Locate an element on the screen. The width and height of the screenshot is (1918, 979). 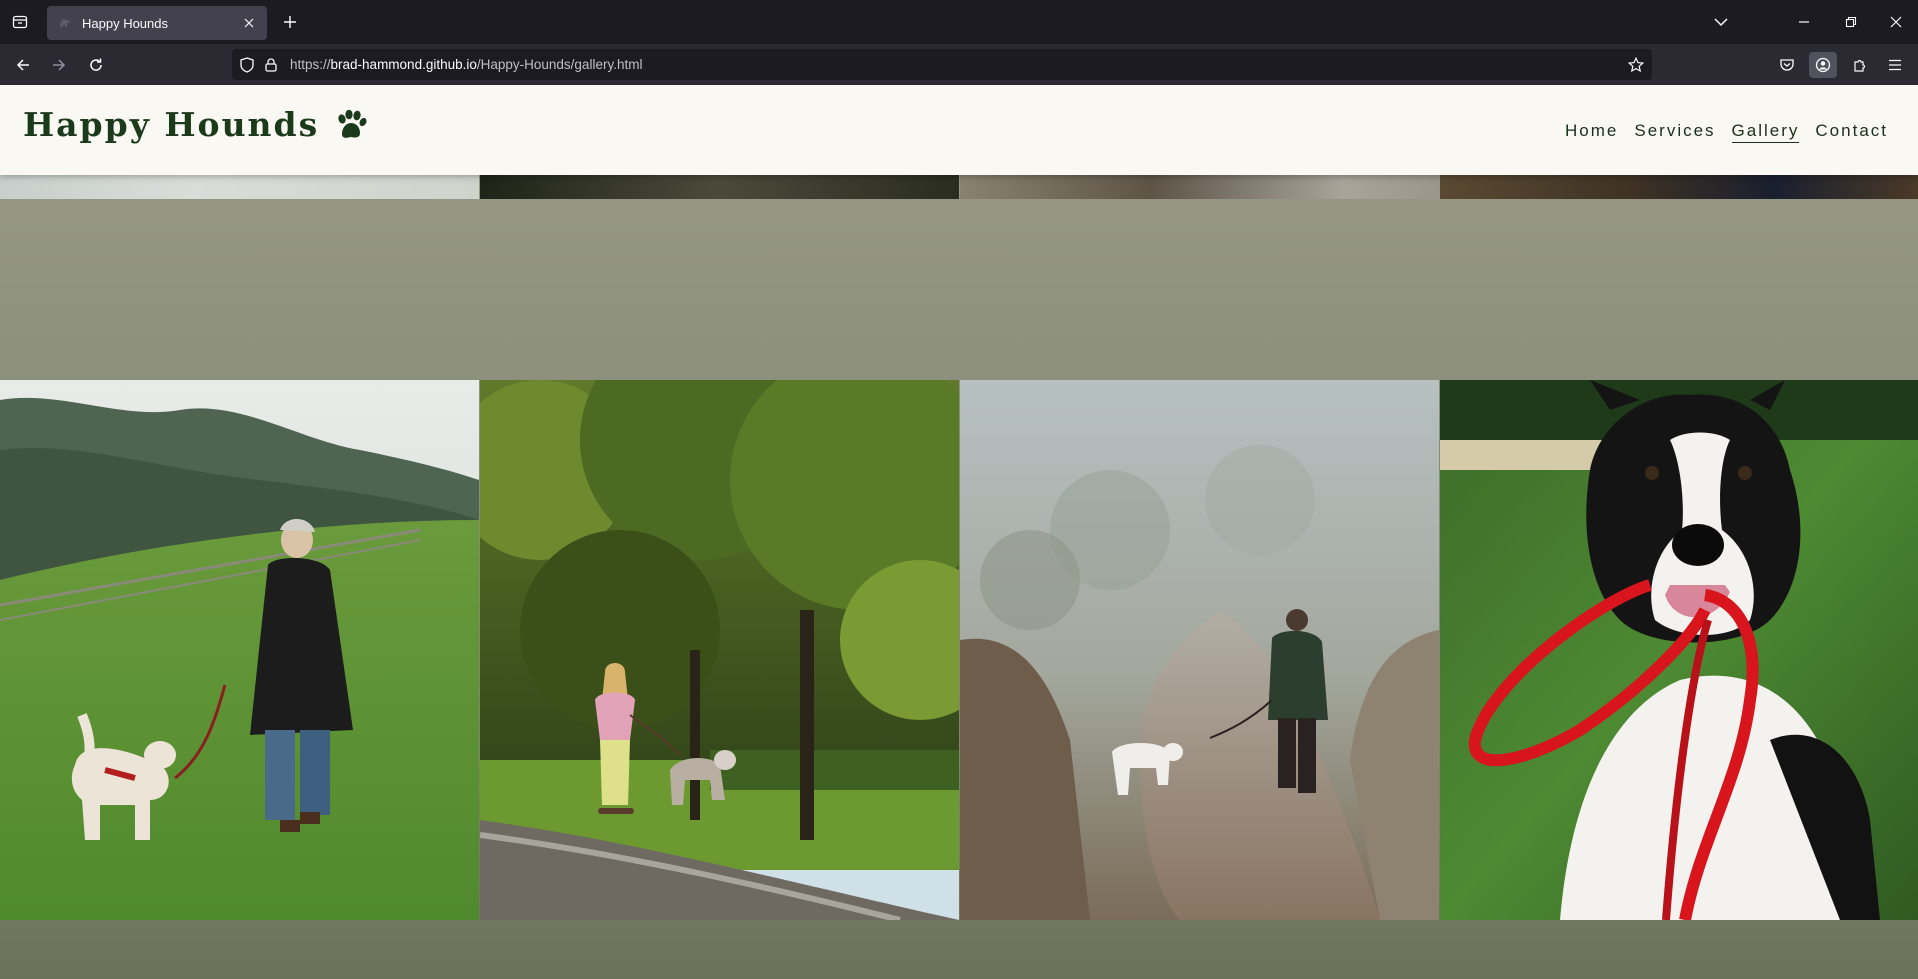
shield-icon is located at coordinates (247, 65).